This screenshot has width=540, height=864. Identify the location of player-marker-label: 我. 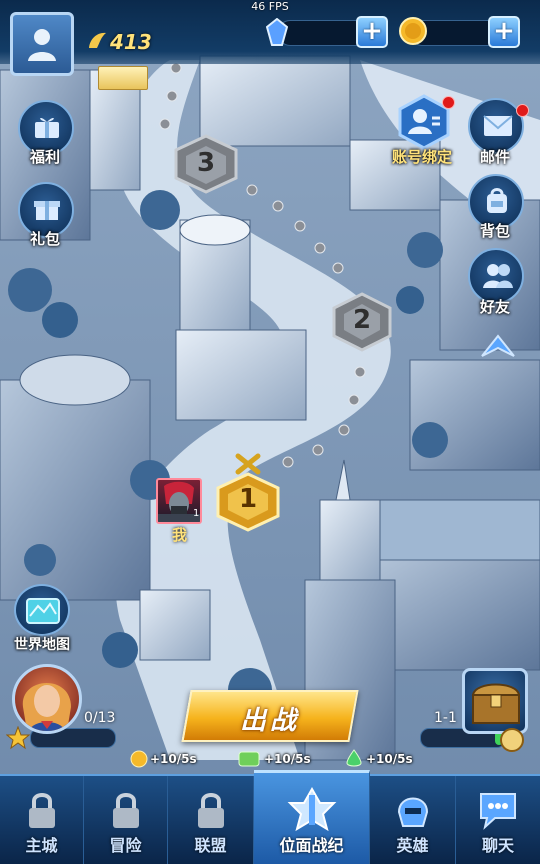
(180, 535).